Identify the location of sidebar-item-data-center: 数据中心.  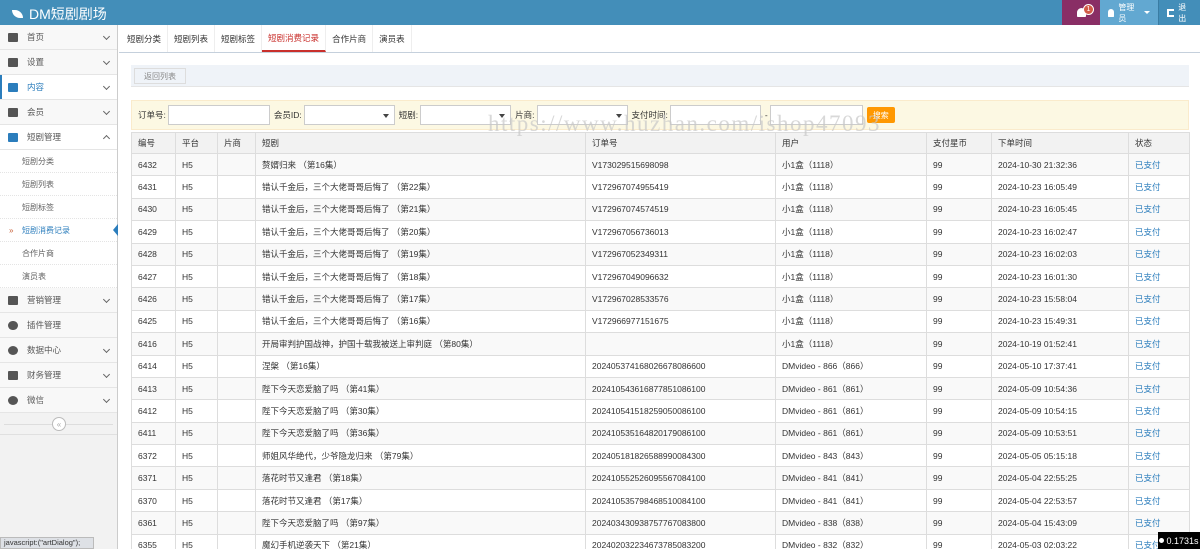
(58, 350).